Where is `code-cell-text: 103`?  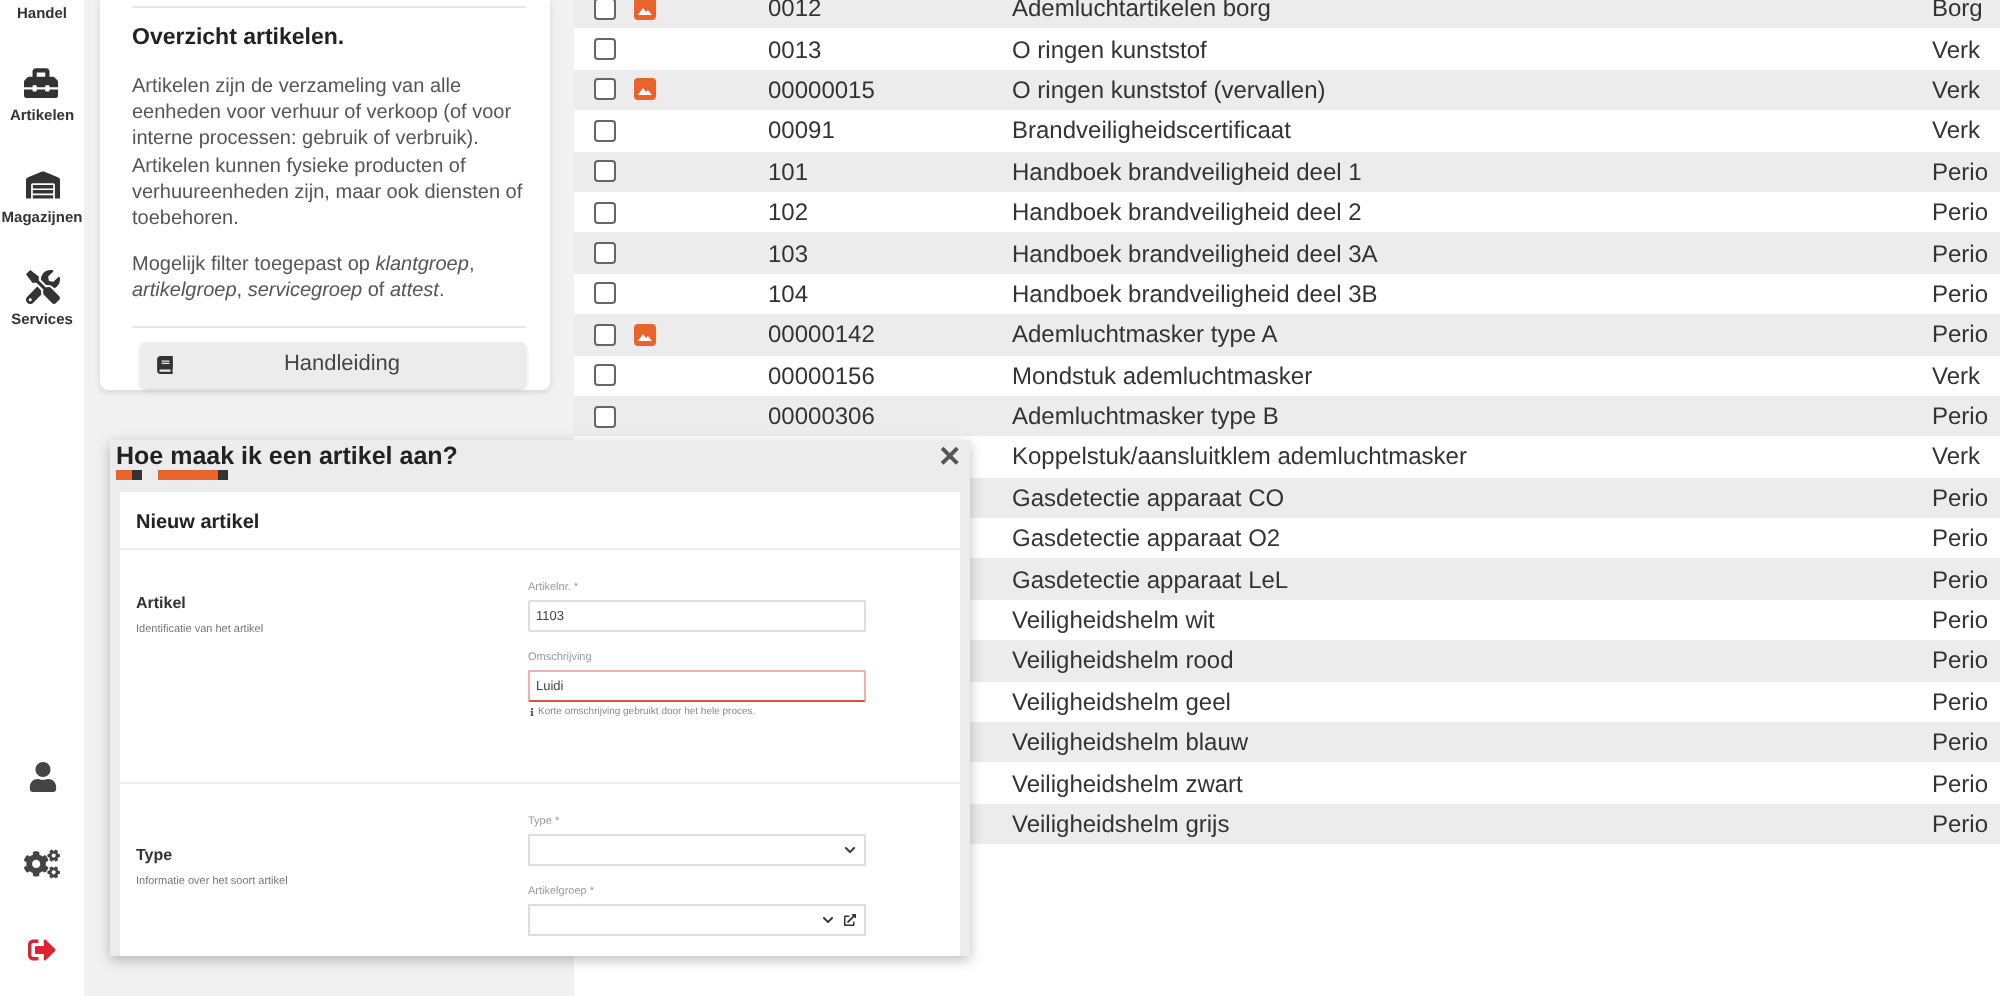 code-cell-text: 103 is located at coordinates (789, 253).